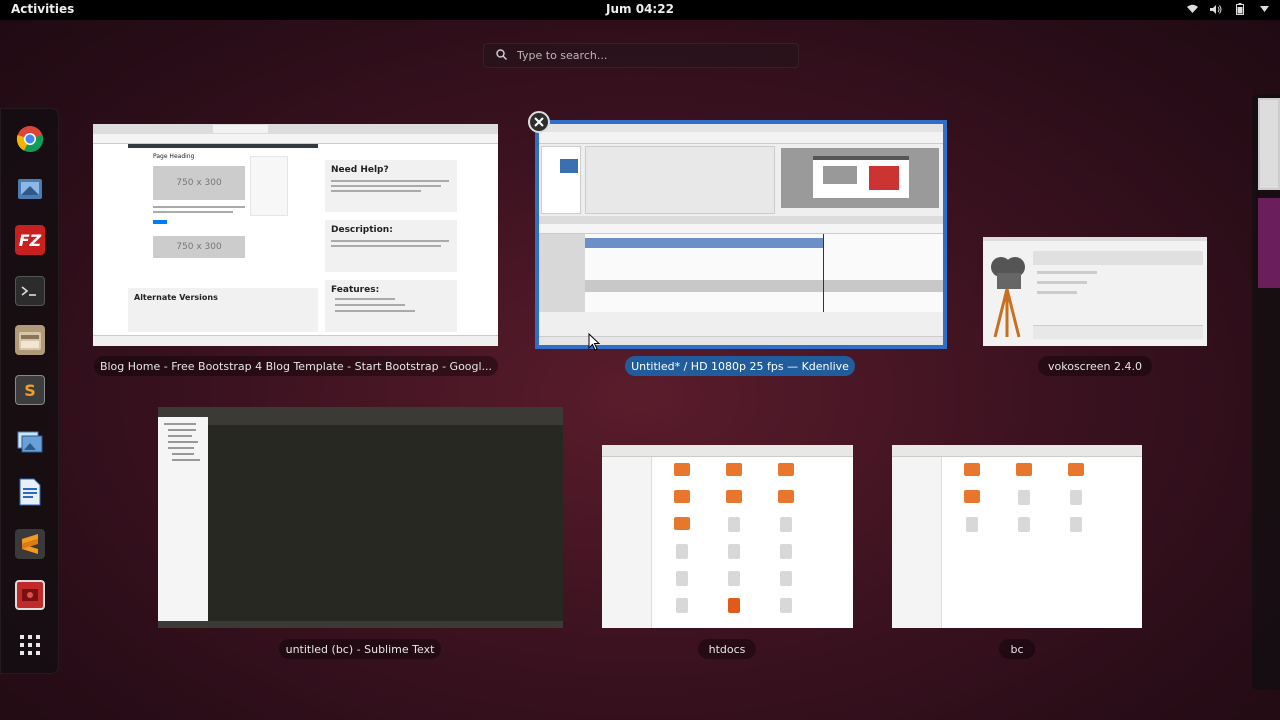 The width and height of the screenshot is (1280, 720). Describe the element at coordinates (1095, 291) in the screenshot. I see `window-vokoscreen` at that location.